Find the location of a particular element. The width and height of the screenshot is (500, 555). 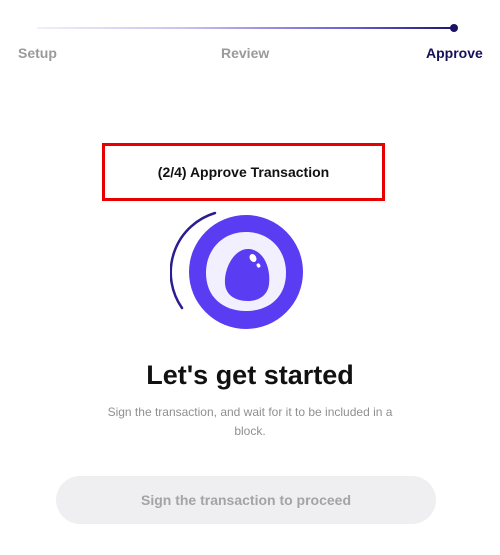

wallet-logo is located at coordinates (240, 272).